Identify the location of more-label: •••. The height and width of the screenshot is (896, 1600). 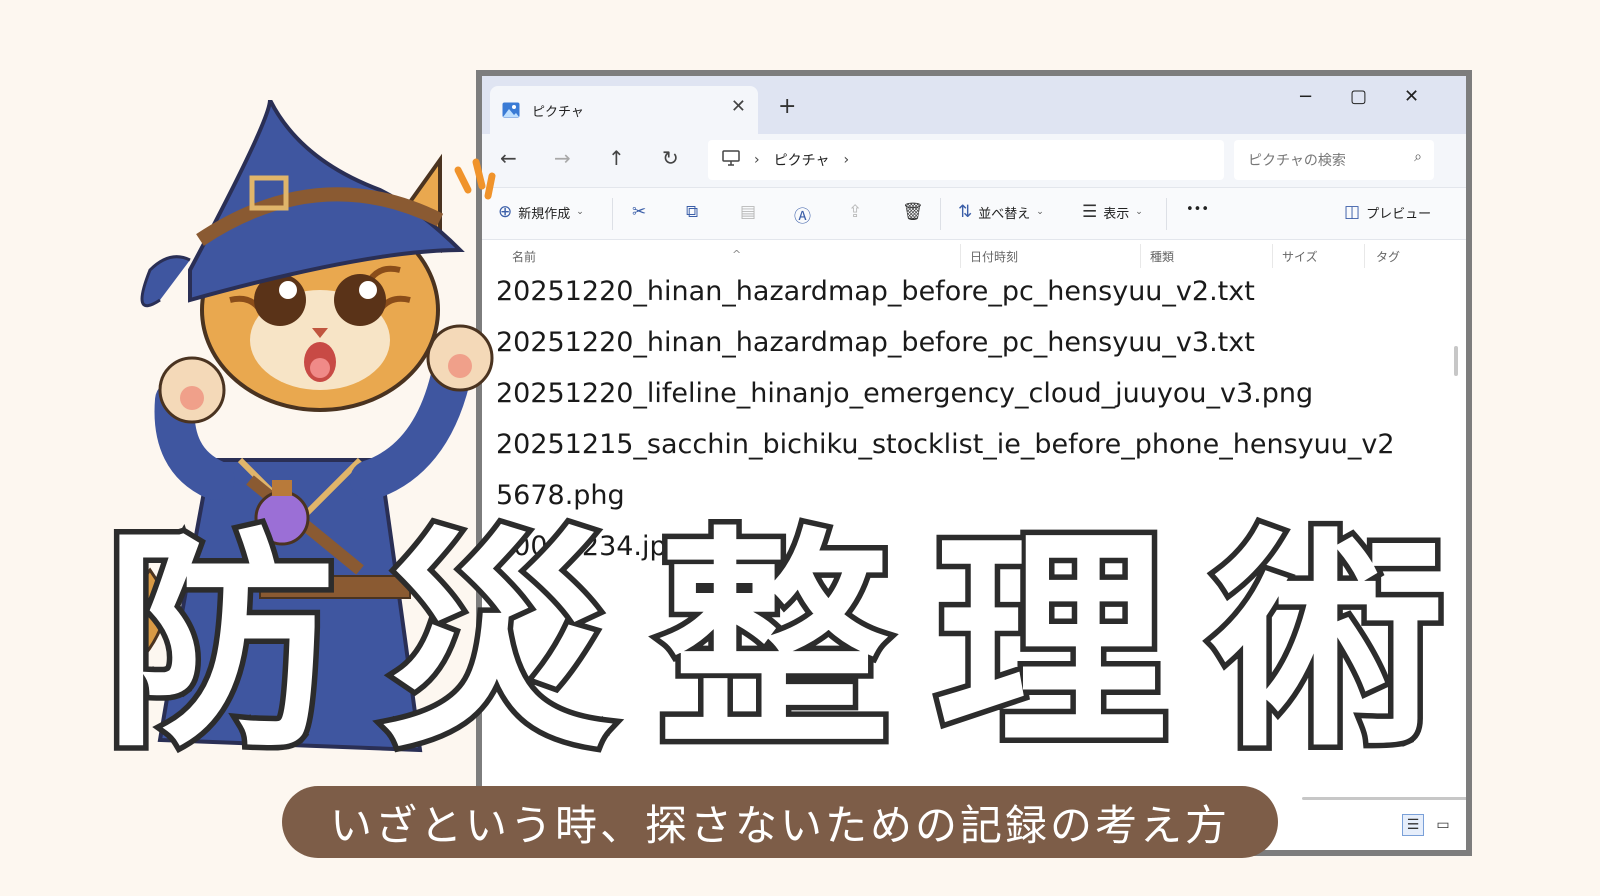
(1198, 209).